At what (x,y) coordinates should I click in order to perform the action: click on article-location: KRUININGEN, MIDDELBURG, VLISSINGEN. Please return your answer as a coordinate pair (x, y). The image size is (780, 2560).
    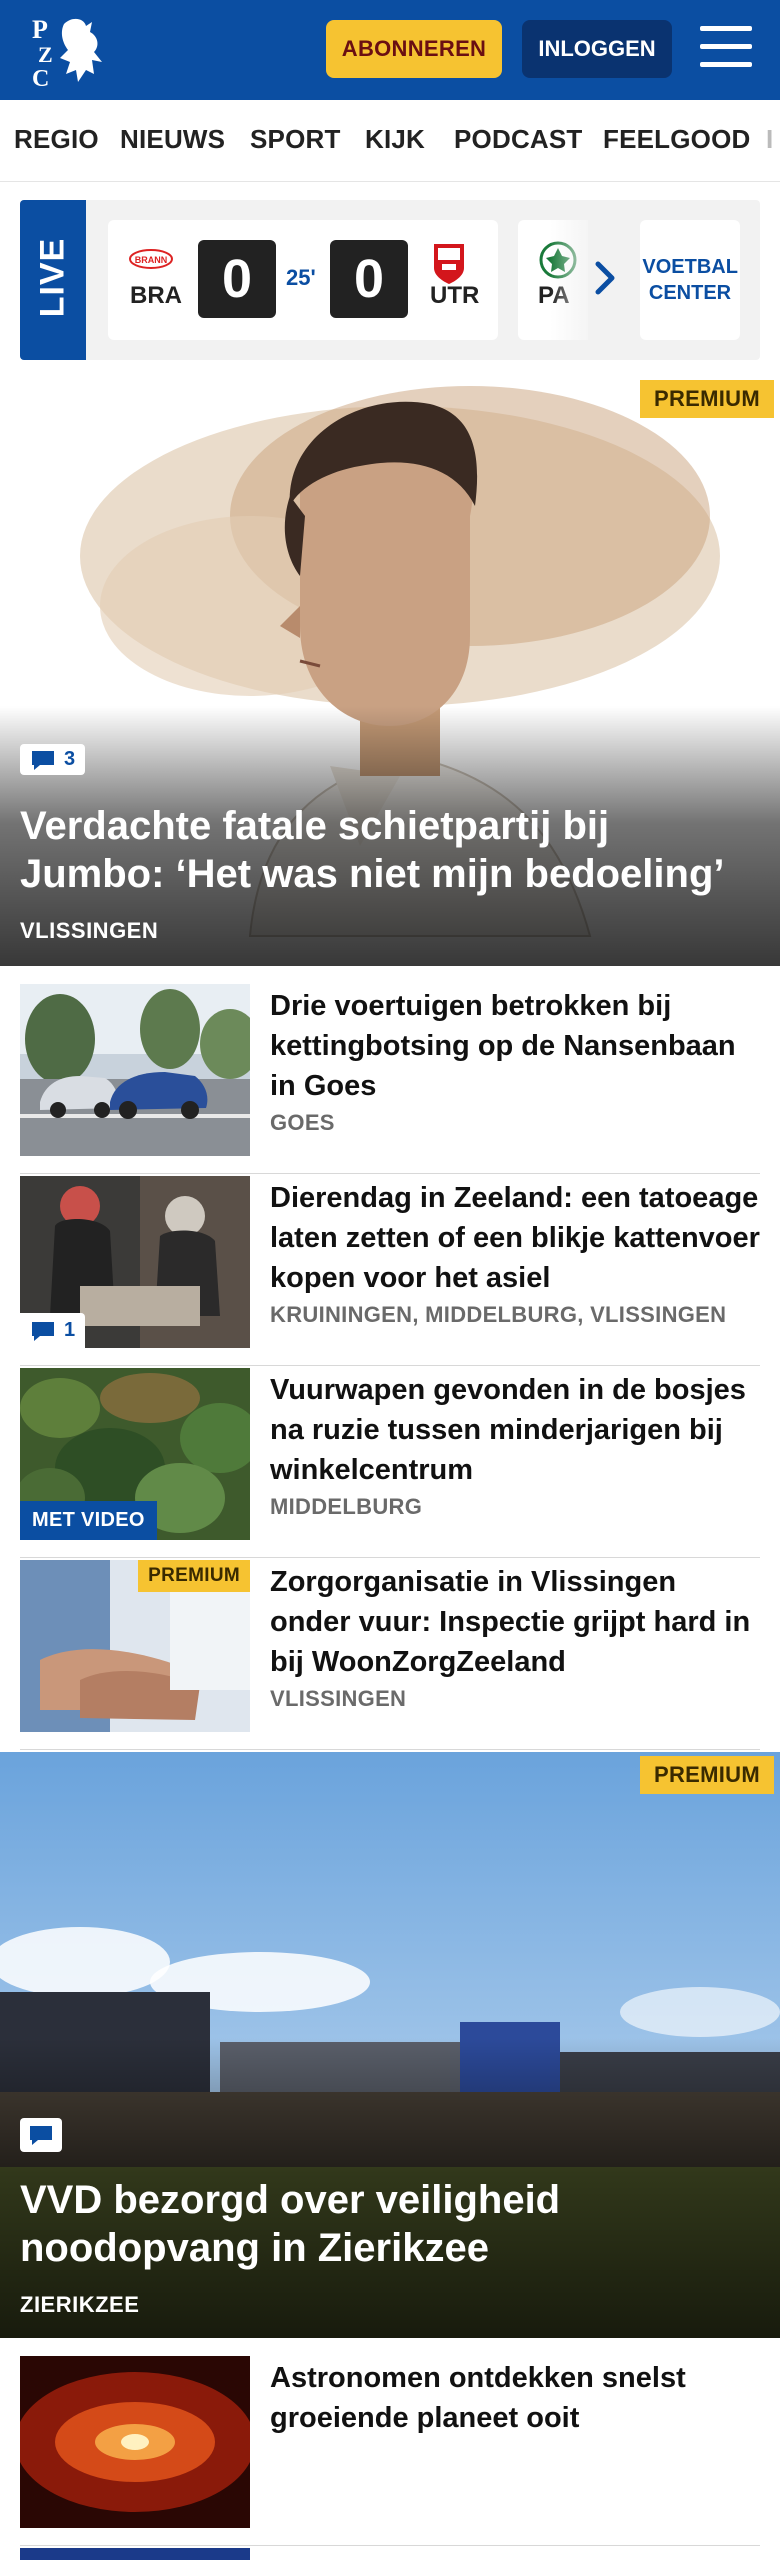
    Looking at the image, I should click on (498, 1314).